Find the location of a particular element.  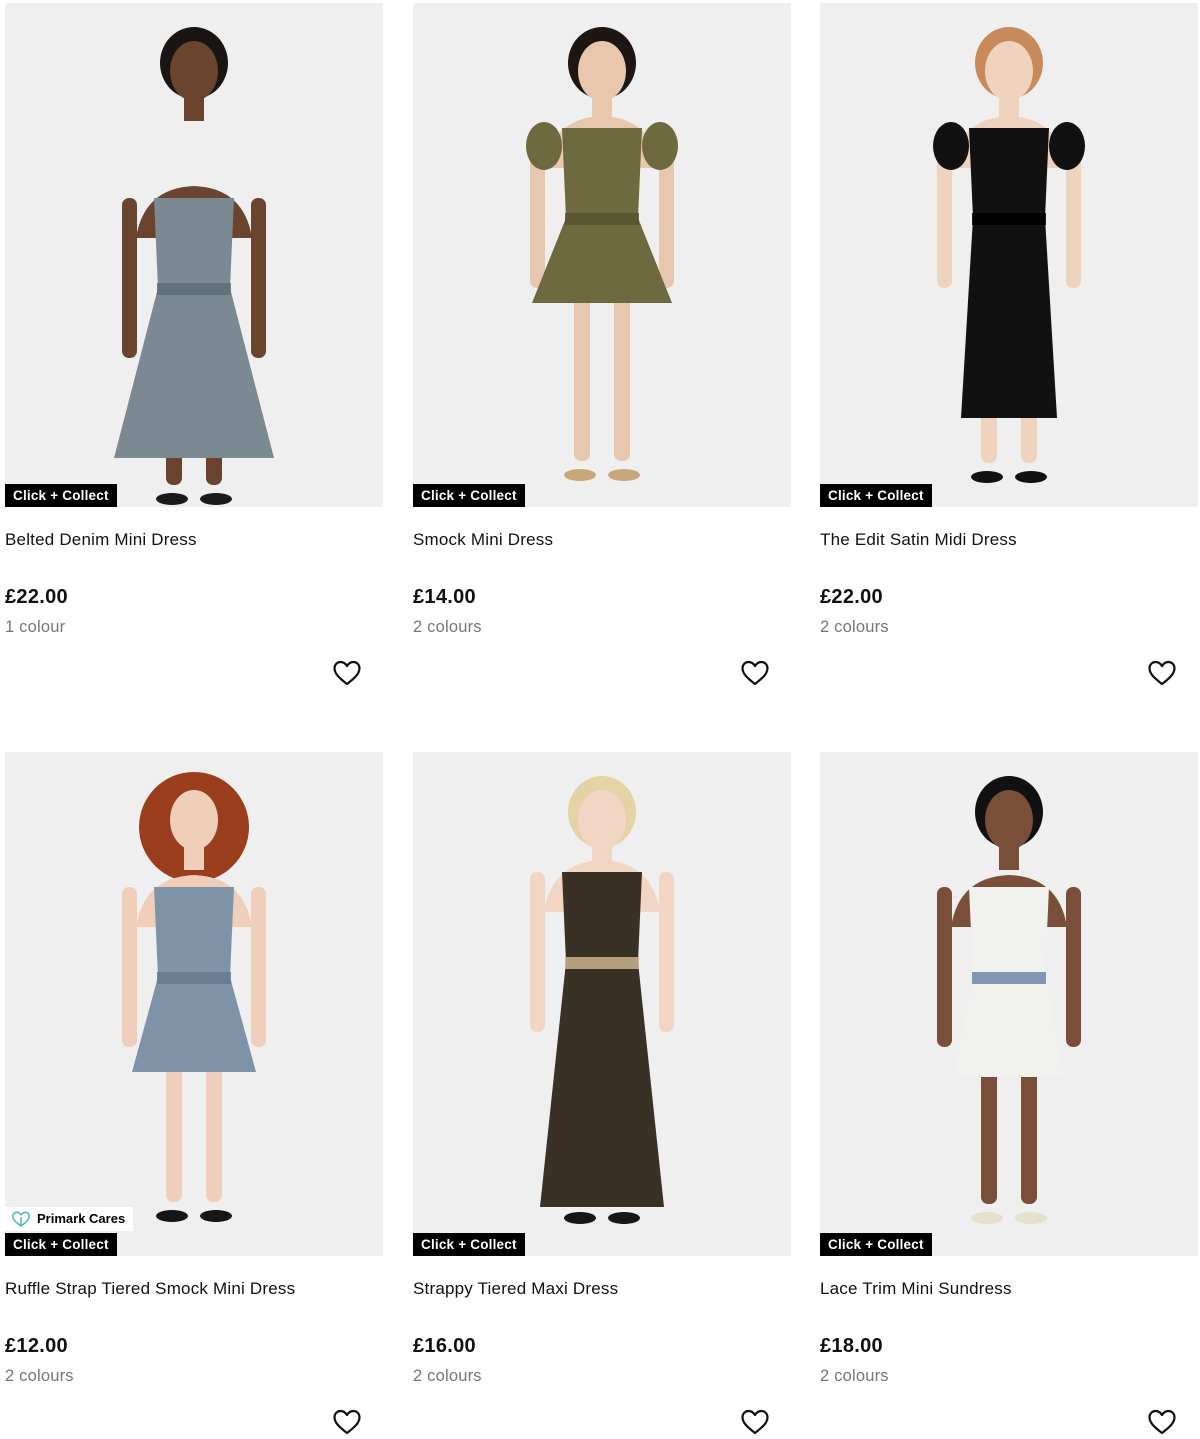

product-title: Belted Denim Mini Dress is located at coordinates (101, 540).